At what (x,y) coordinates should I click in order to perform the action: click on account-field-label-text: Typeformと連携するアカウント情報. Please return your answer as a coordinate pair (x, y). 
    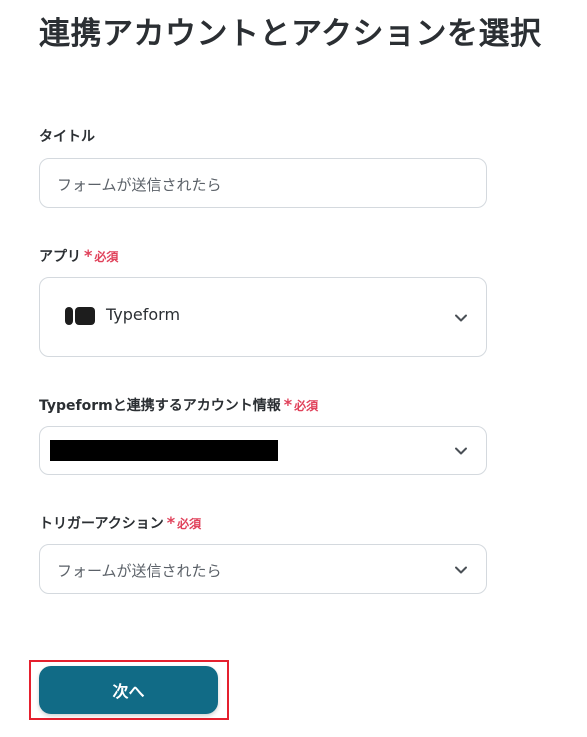
    Looking at the image, I should click on (160, 406).